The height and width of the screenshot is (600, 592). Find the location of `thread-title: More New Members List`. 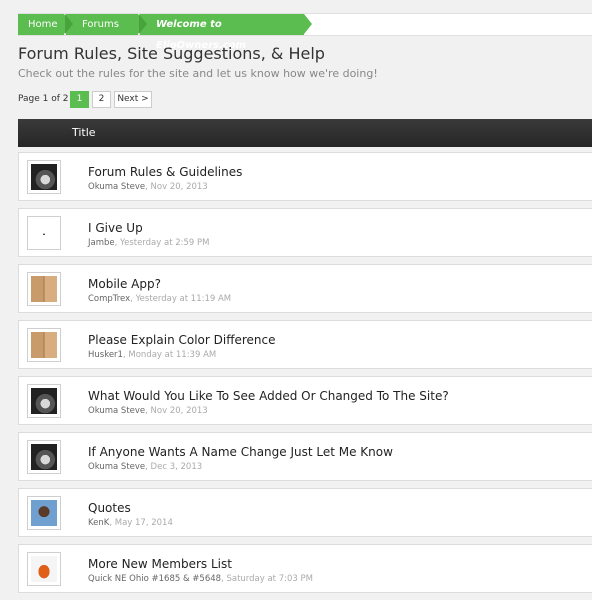

thread-title: More New Members List is located at coordinates (160, 564).